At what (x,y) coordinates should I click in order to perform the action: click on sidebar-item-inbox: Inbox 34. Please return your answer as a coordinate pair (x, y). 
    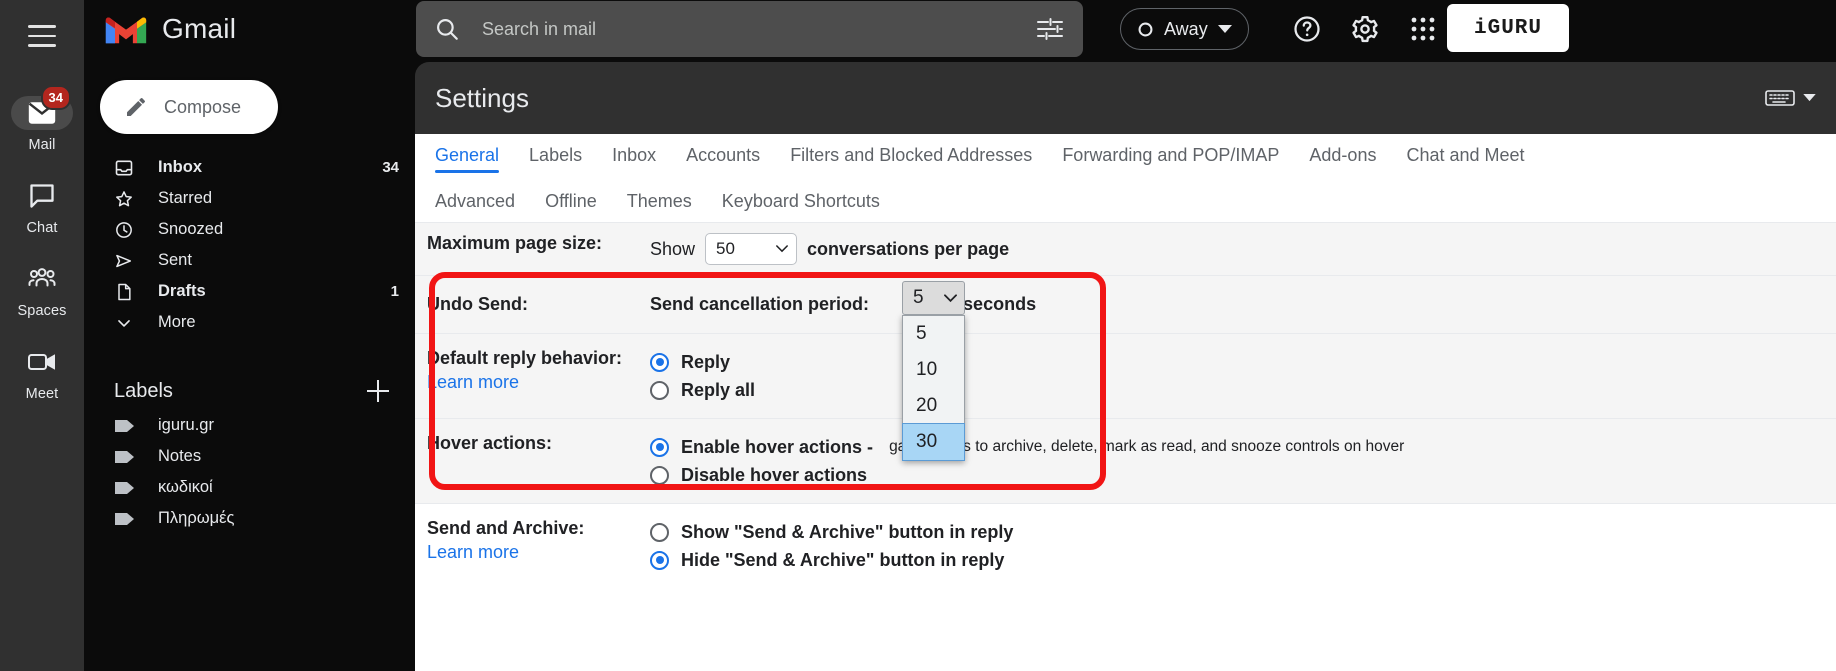
    Looking at the image, I should click on (249, 167).